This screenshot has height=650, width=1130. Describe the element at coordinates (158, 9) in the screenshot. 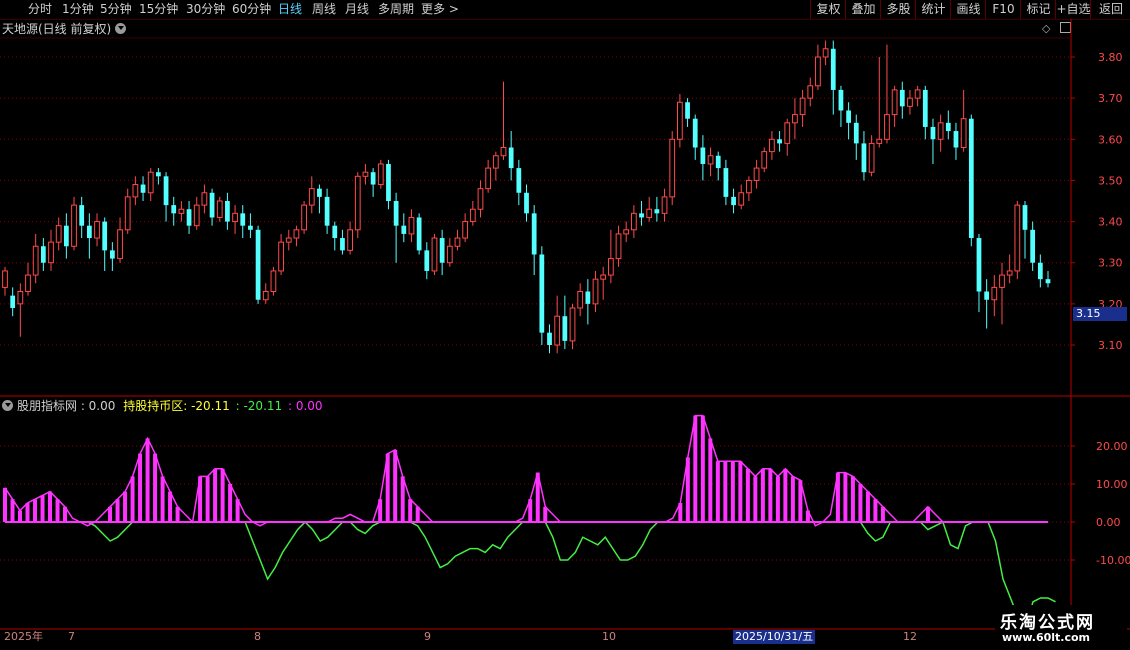

I see `period-tab-3: 15分钟` at that location.